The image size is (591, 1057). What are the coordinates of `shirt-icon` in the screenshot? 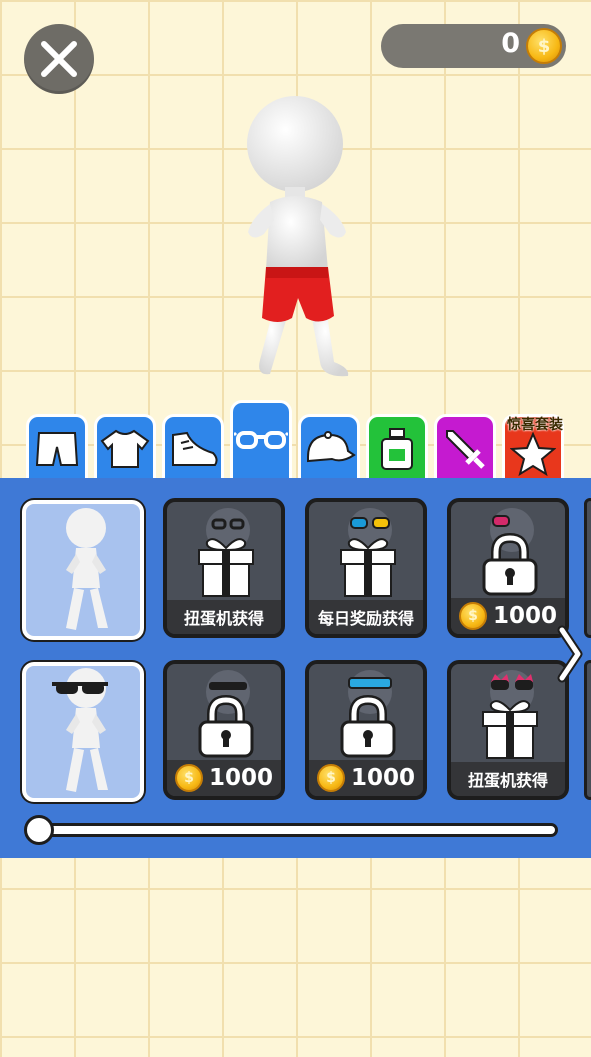 It's located at (125, 448).